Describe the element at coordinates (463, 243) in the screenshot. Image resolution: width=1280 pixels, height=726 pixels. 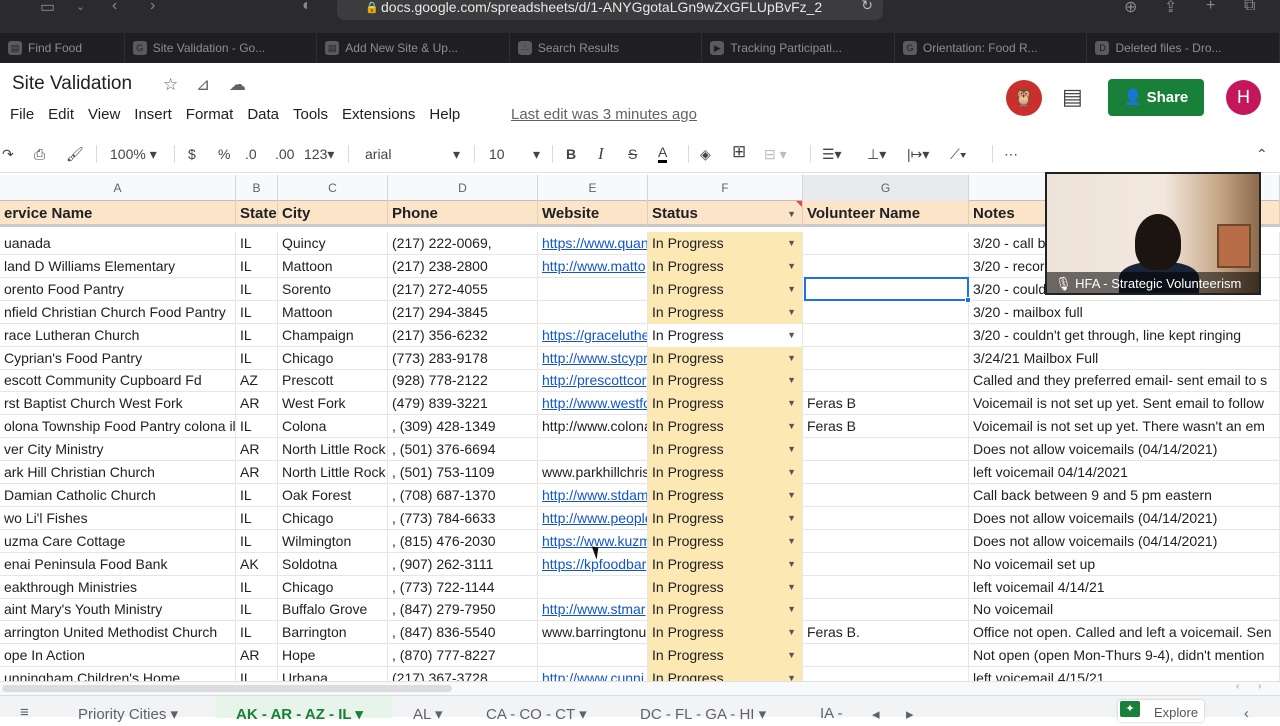
I see `cell-phone: (217) 222-0069,` at that location.